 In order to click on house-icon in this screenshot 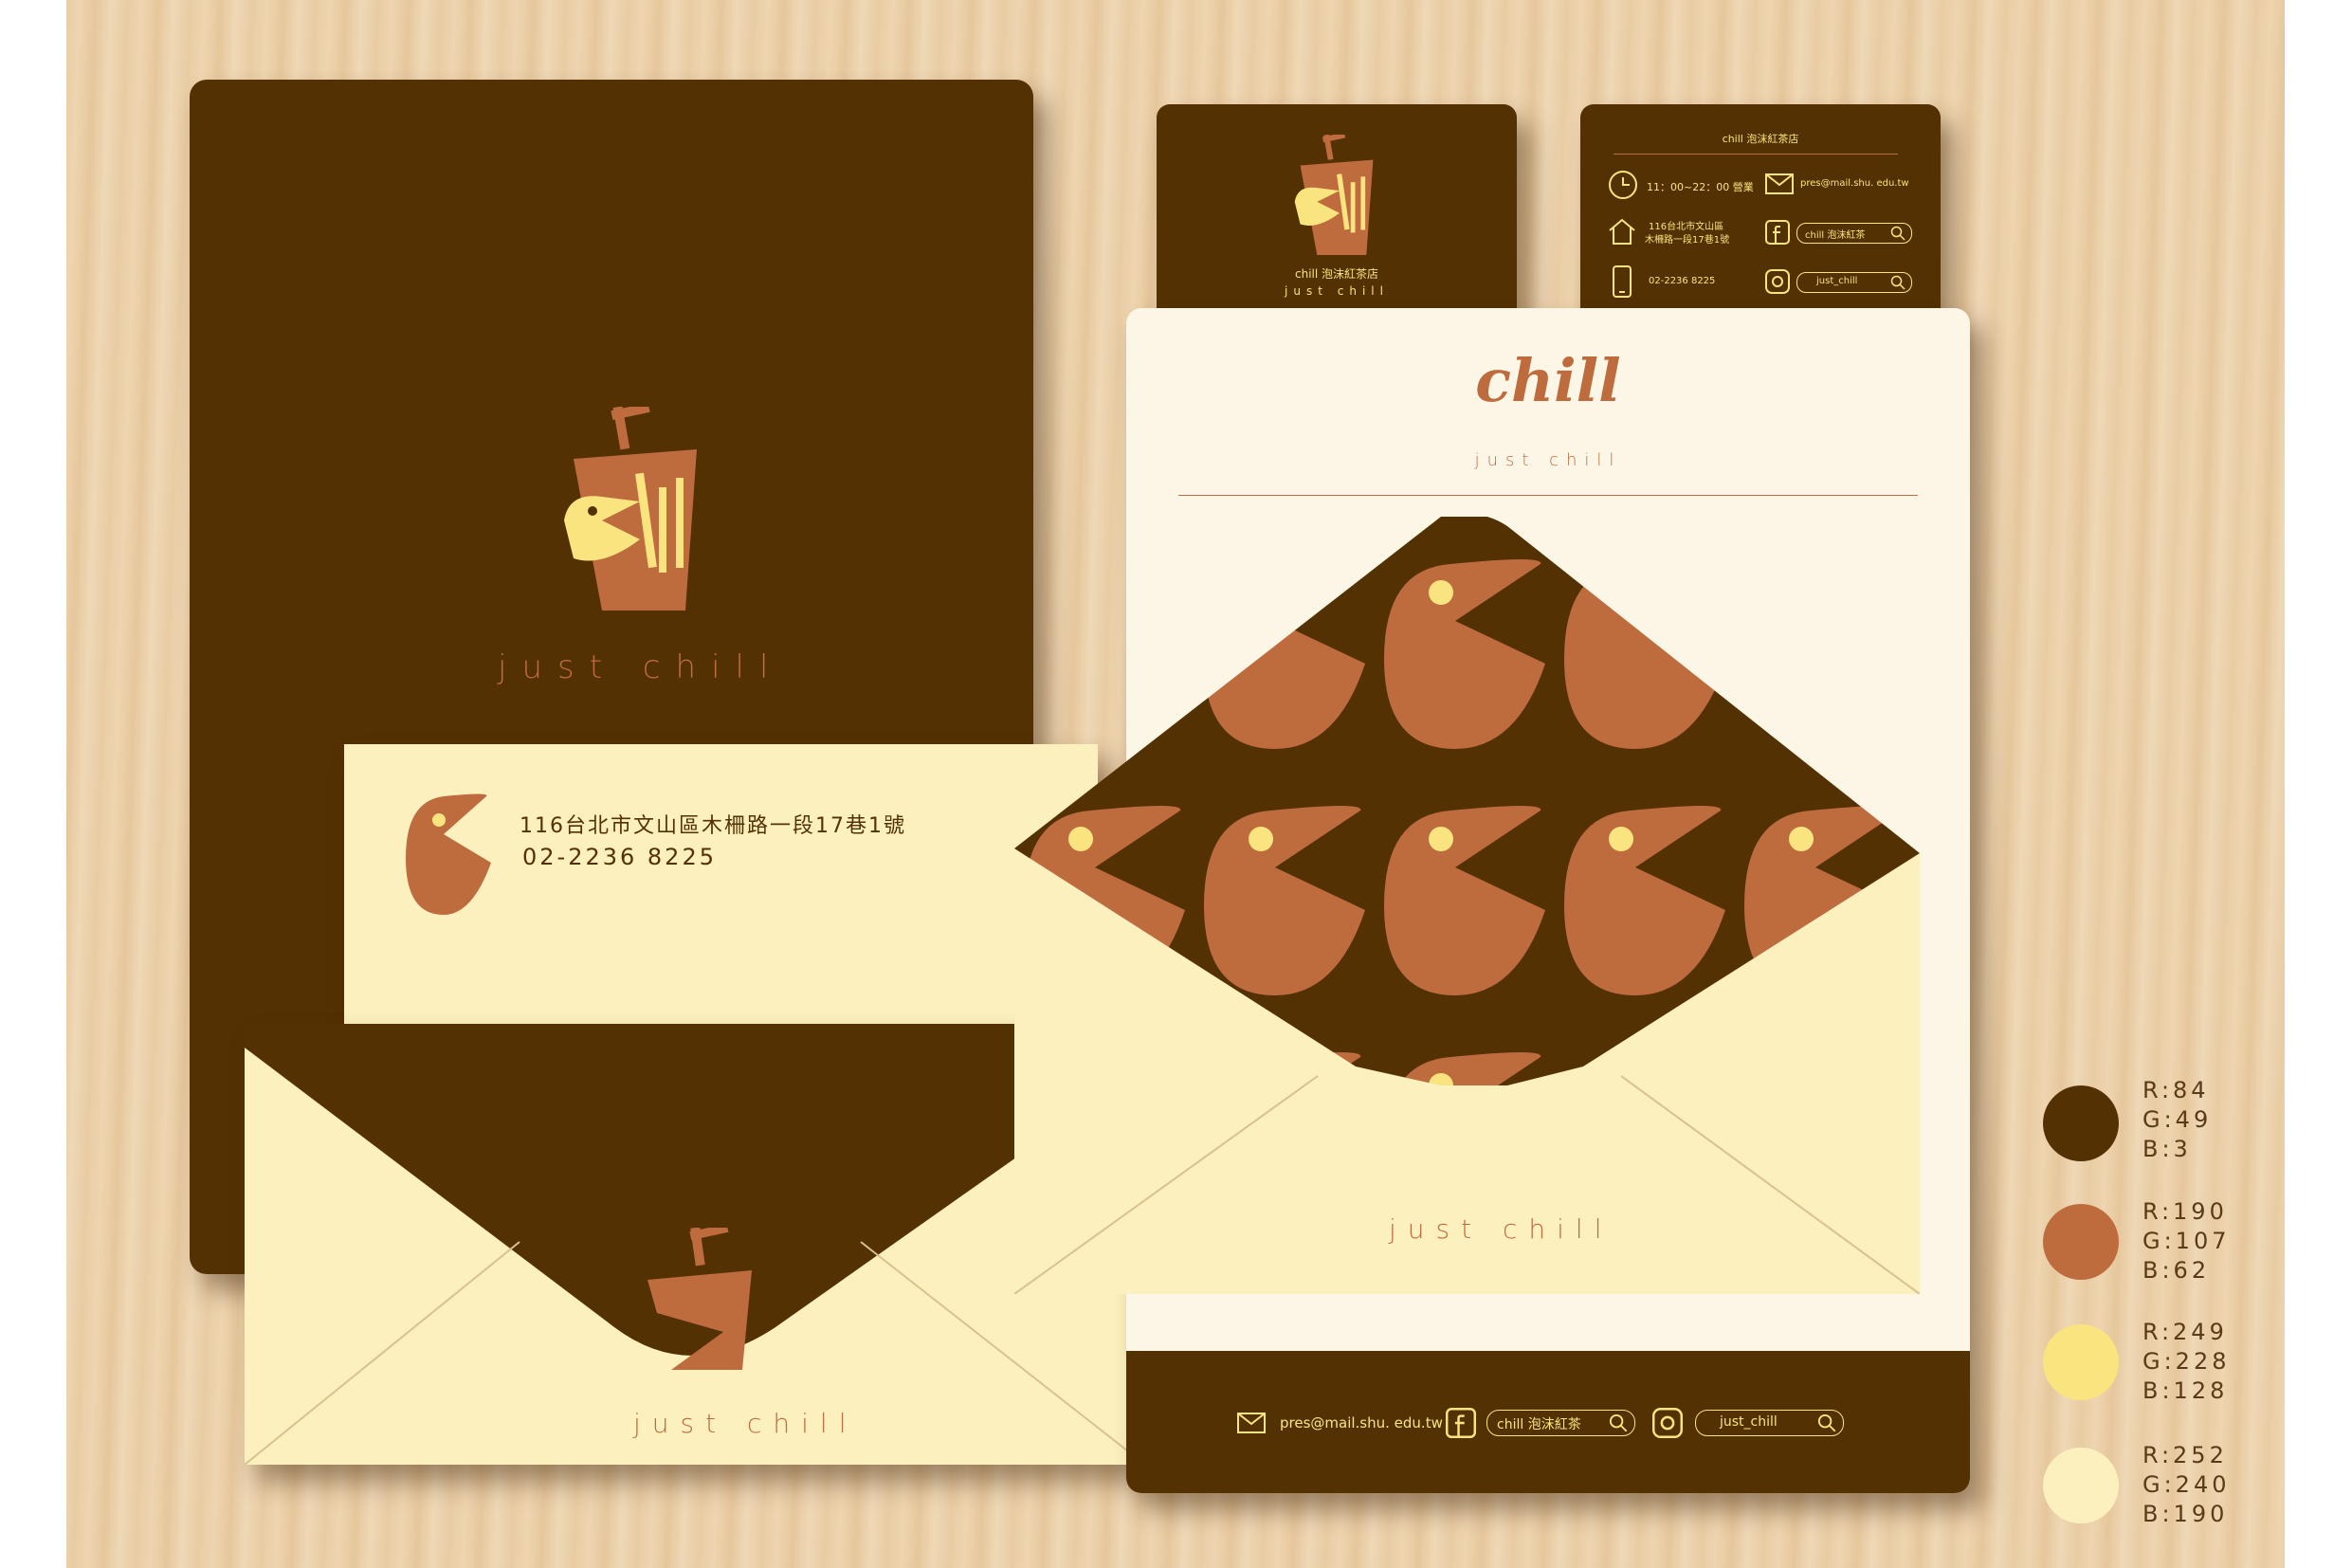, I will do `click(1622, 231)`.